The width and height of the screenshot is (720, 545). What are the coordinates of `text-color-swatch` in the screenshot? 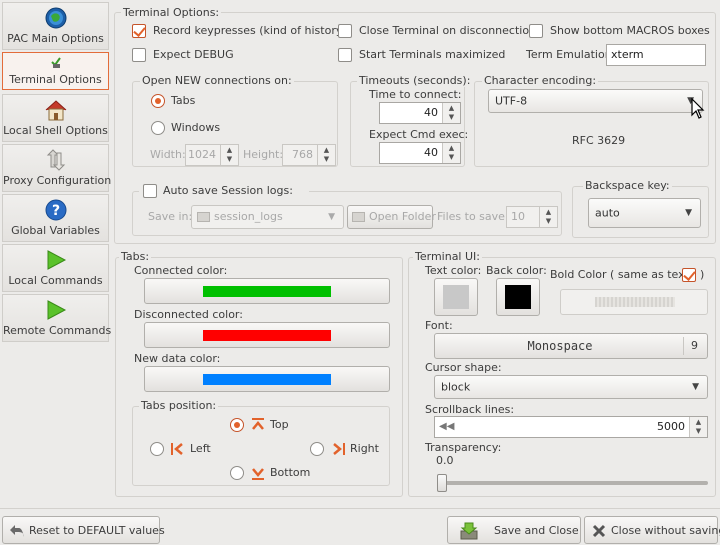 It's located at (456, 297).